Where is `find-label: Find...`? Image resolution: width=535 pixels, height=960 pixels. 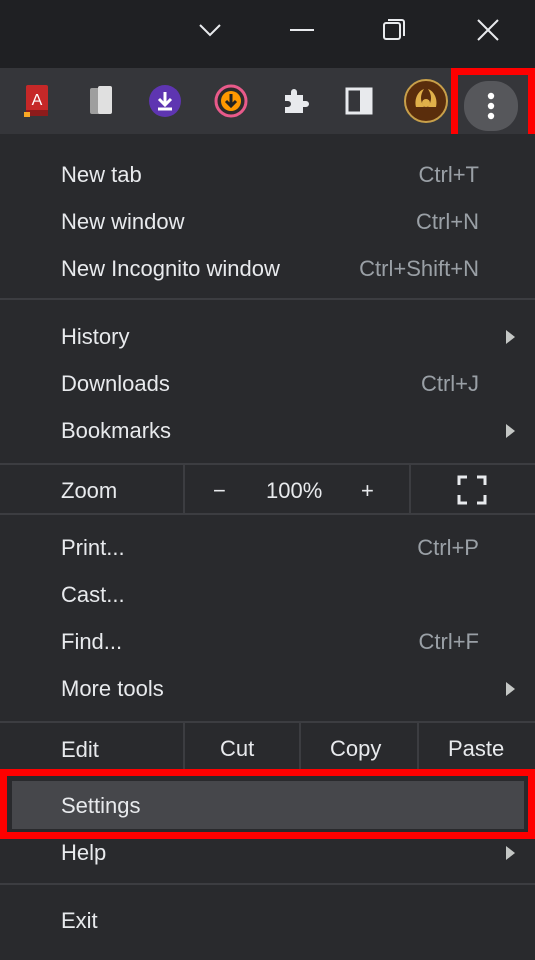
find-label: Find... is located at coordinates (92, 641).